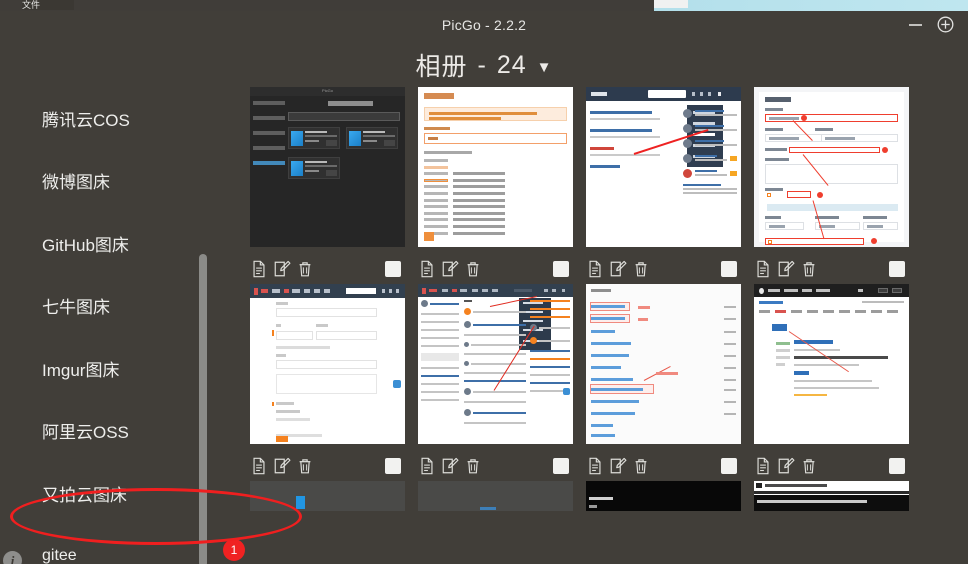 This screenshot has height=564, width=968. I want to click on titlebar: PicGo - 2.2.2, so click(484, 27).